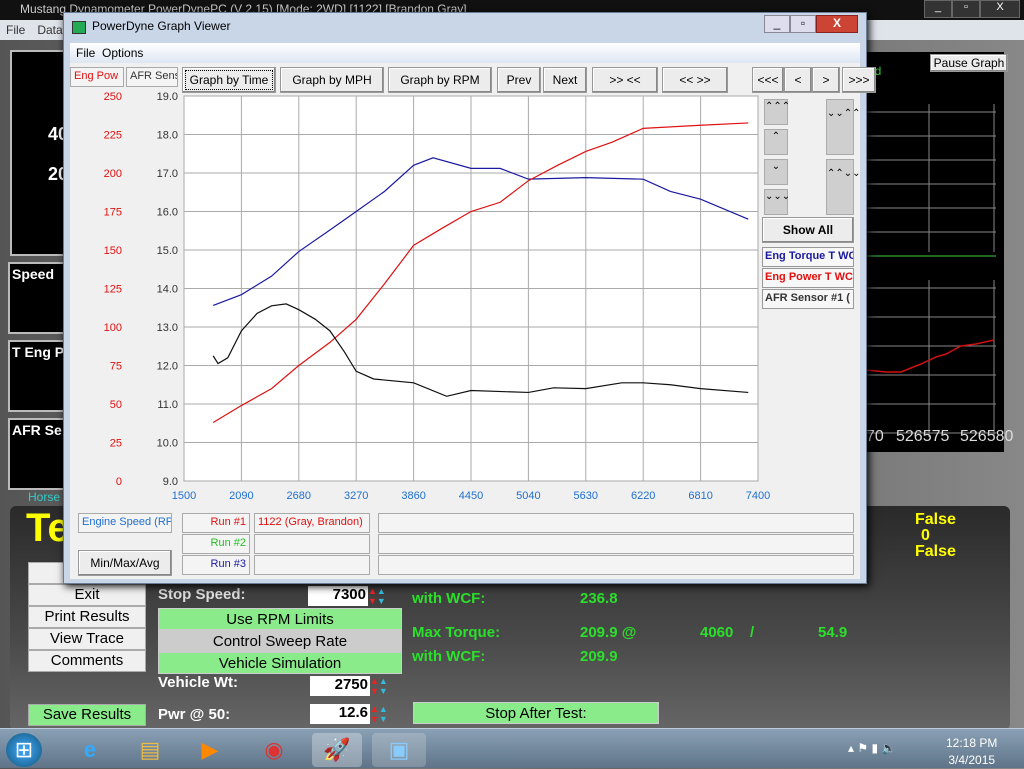  I want to click on view-trace-button: View Trace, so click(87, 639).